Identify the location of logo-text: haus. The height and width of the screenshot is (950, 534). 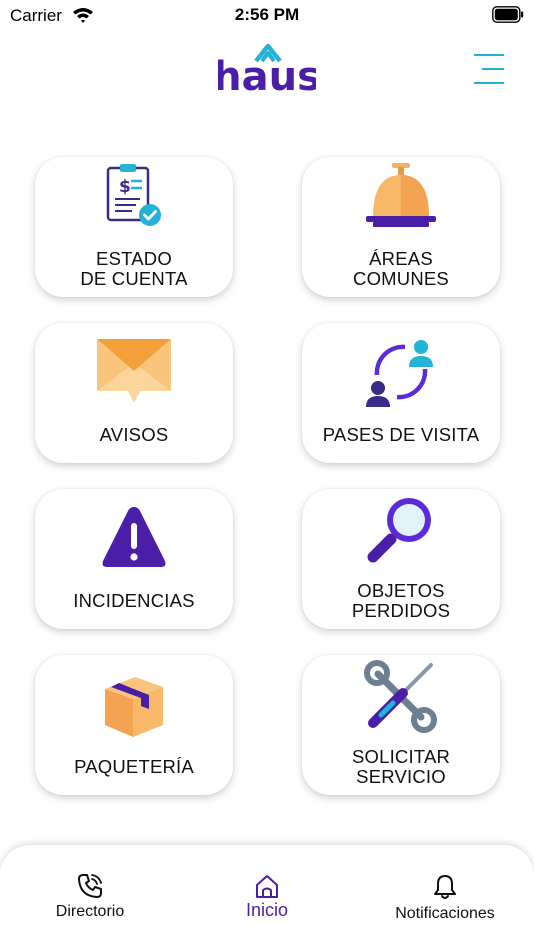
(267, 76).